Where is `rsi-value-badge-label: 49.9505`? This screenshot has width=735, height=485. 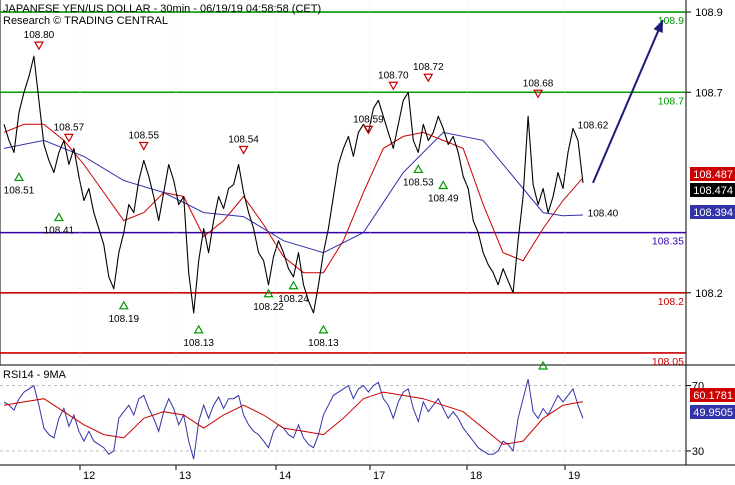
rsi-value-badge-label: 49.9505 is located at coordinates (713, 413).